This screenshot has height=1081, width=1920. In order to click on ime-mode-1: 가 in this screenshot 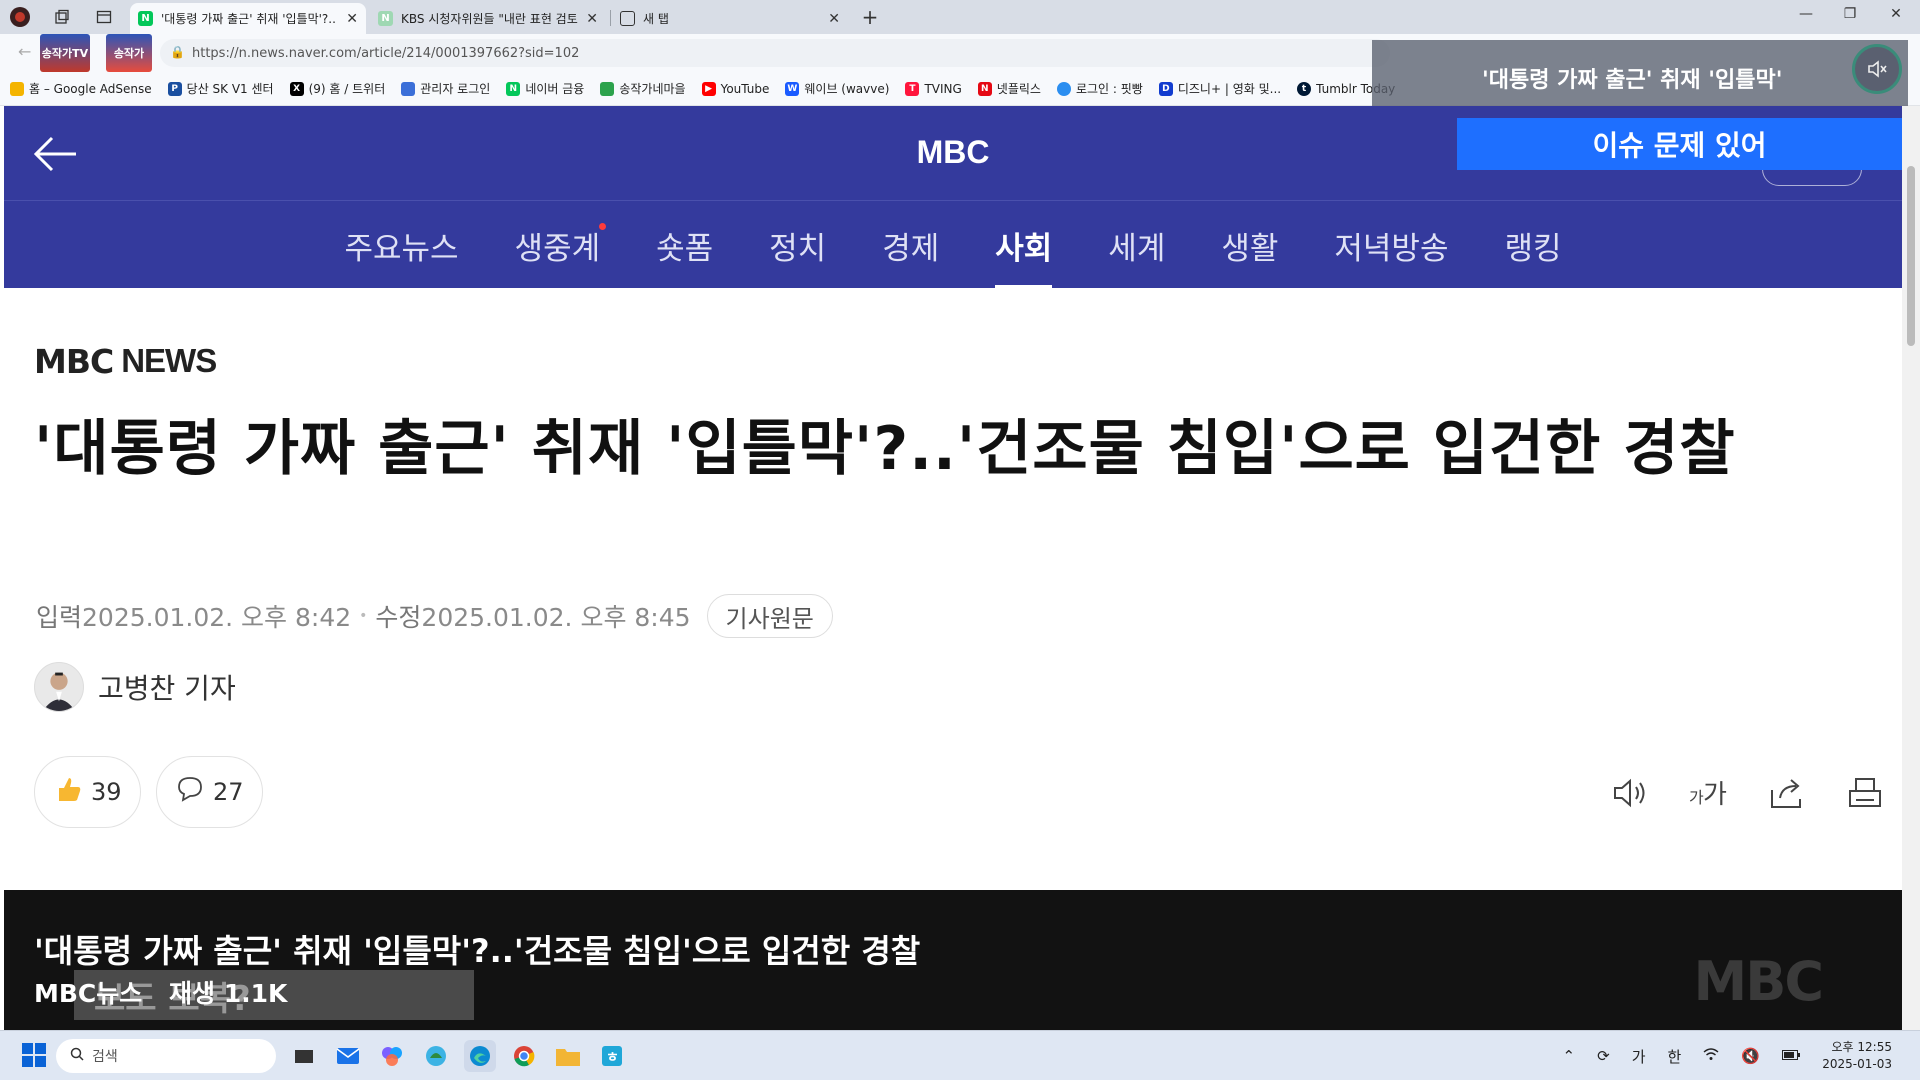, I will do `click(1639, 1056)`.